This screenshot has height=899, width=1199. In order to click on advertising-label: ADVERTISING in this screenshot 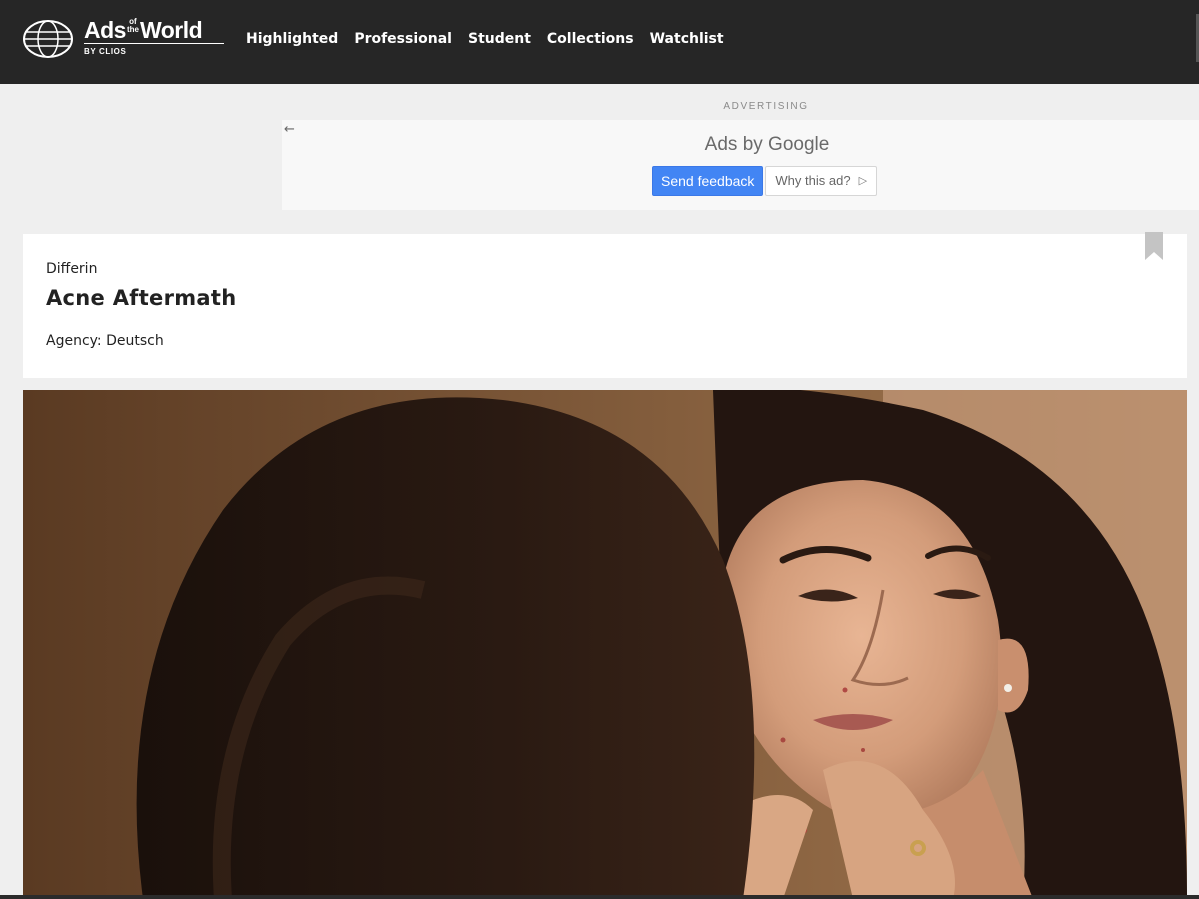, I will do `click(766, 106)`.